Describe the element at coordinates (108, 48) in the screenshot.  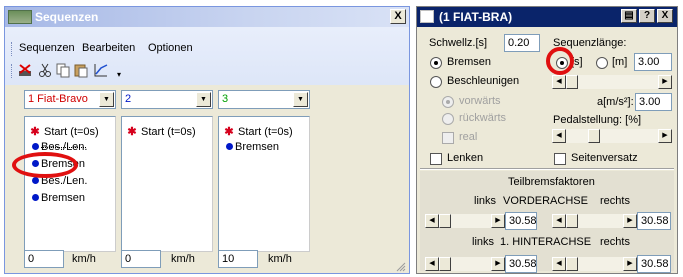
I see `menu-bearbeiten: Bearbeiten` at that location.